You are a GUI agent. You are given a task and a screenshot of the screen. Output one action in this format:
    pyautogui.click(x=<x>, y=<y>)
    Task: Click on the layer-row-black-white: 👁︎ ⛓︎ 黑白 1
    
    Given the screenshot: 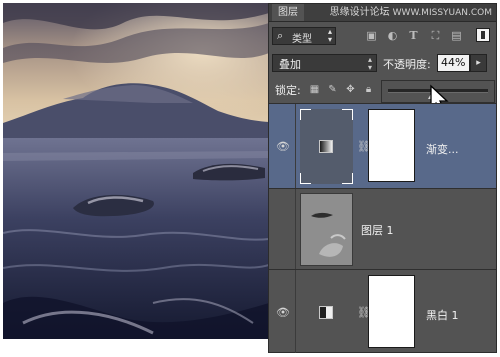 What is the action you would take?
    pyautogui.click(x=382, y=311)
    